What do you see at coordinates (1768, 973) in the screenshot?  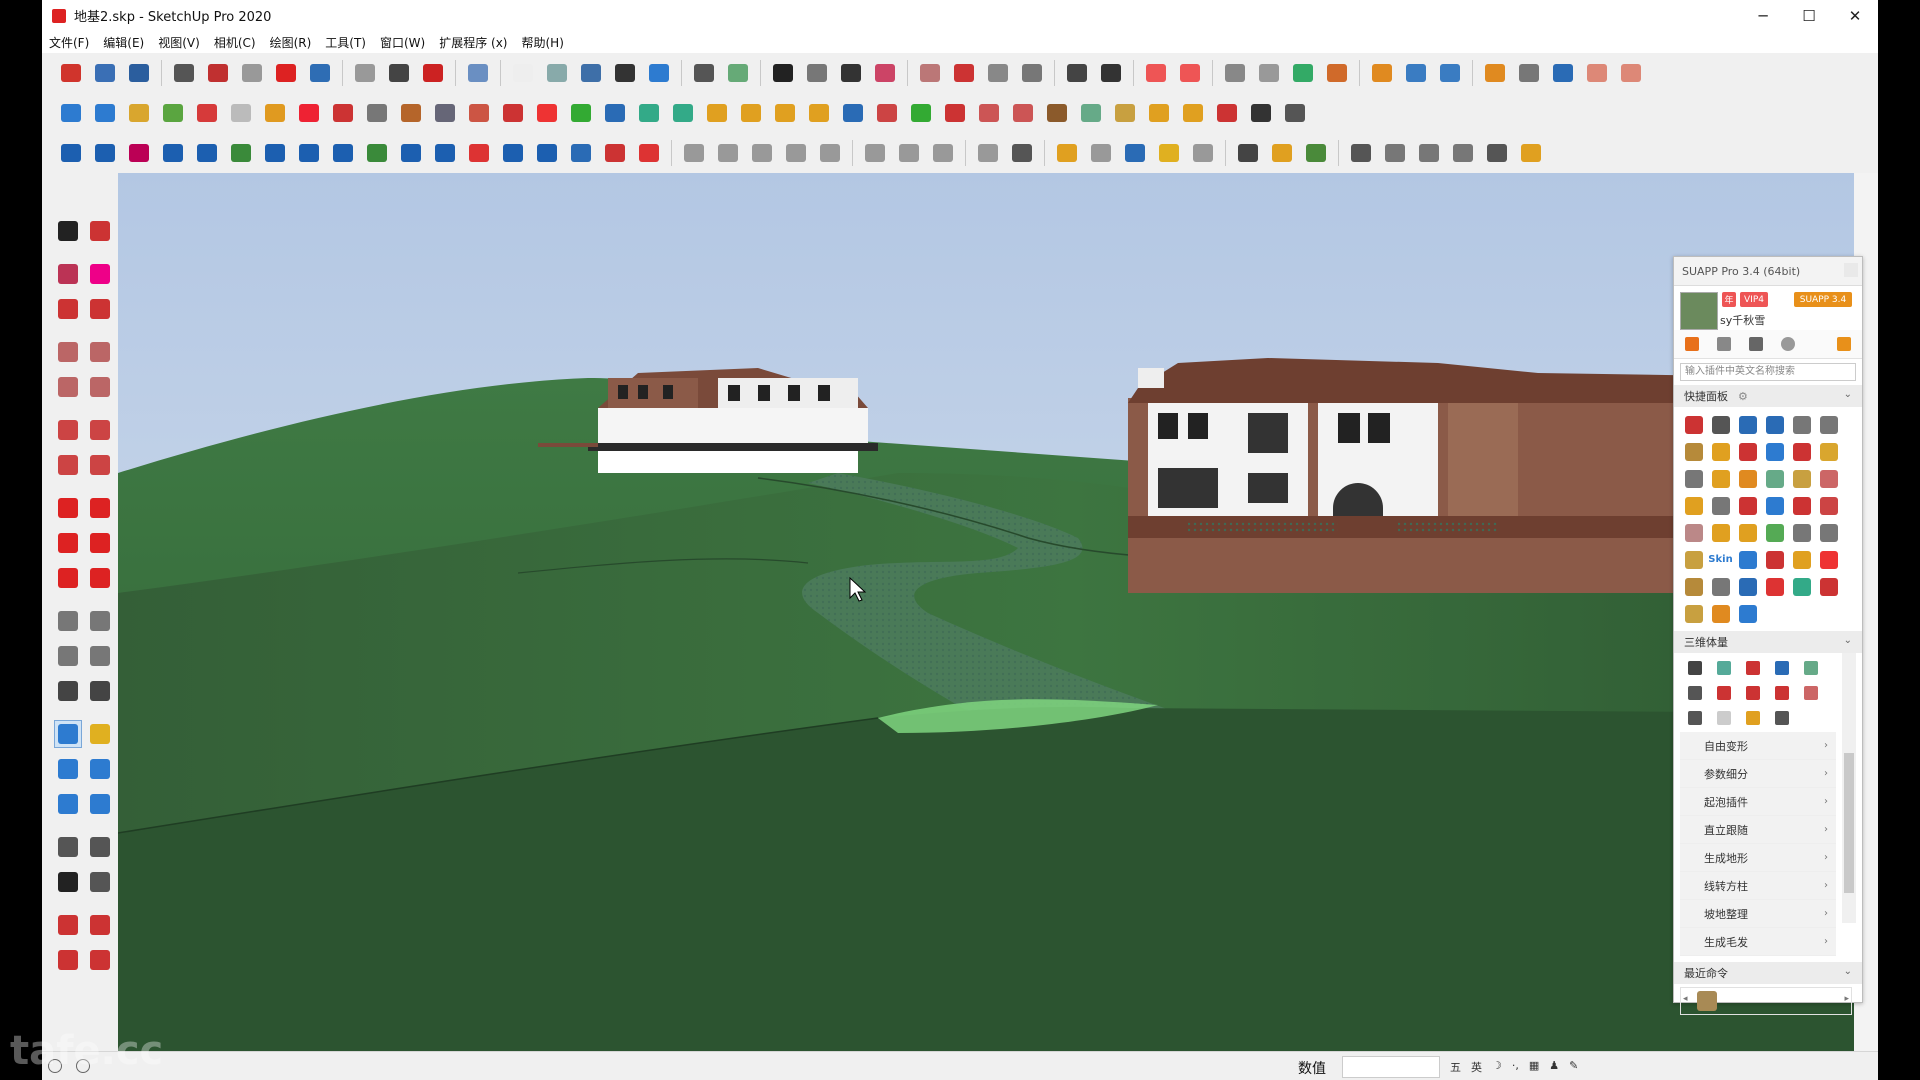 I see `recent-commands-header: 最近命令 ⌄` at bounding box center [1768, 973].